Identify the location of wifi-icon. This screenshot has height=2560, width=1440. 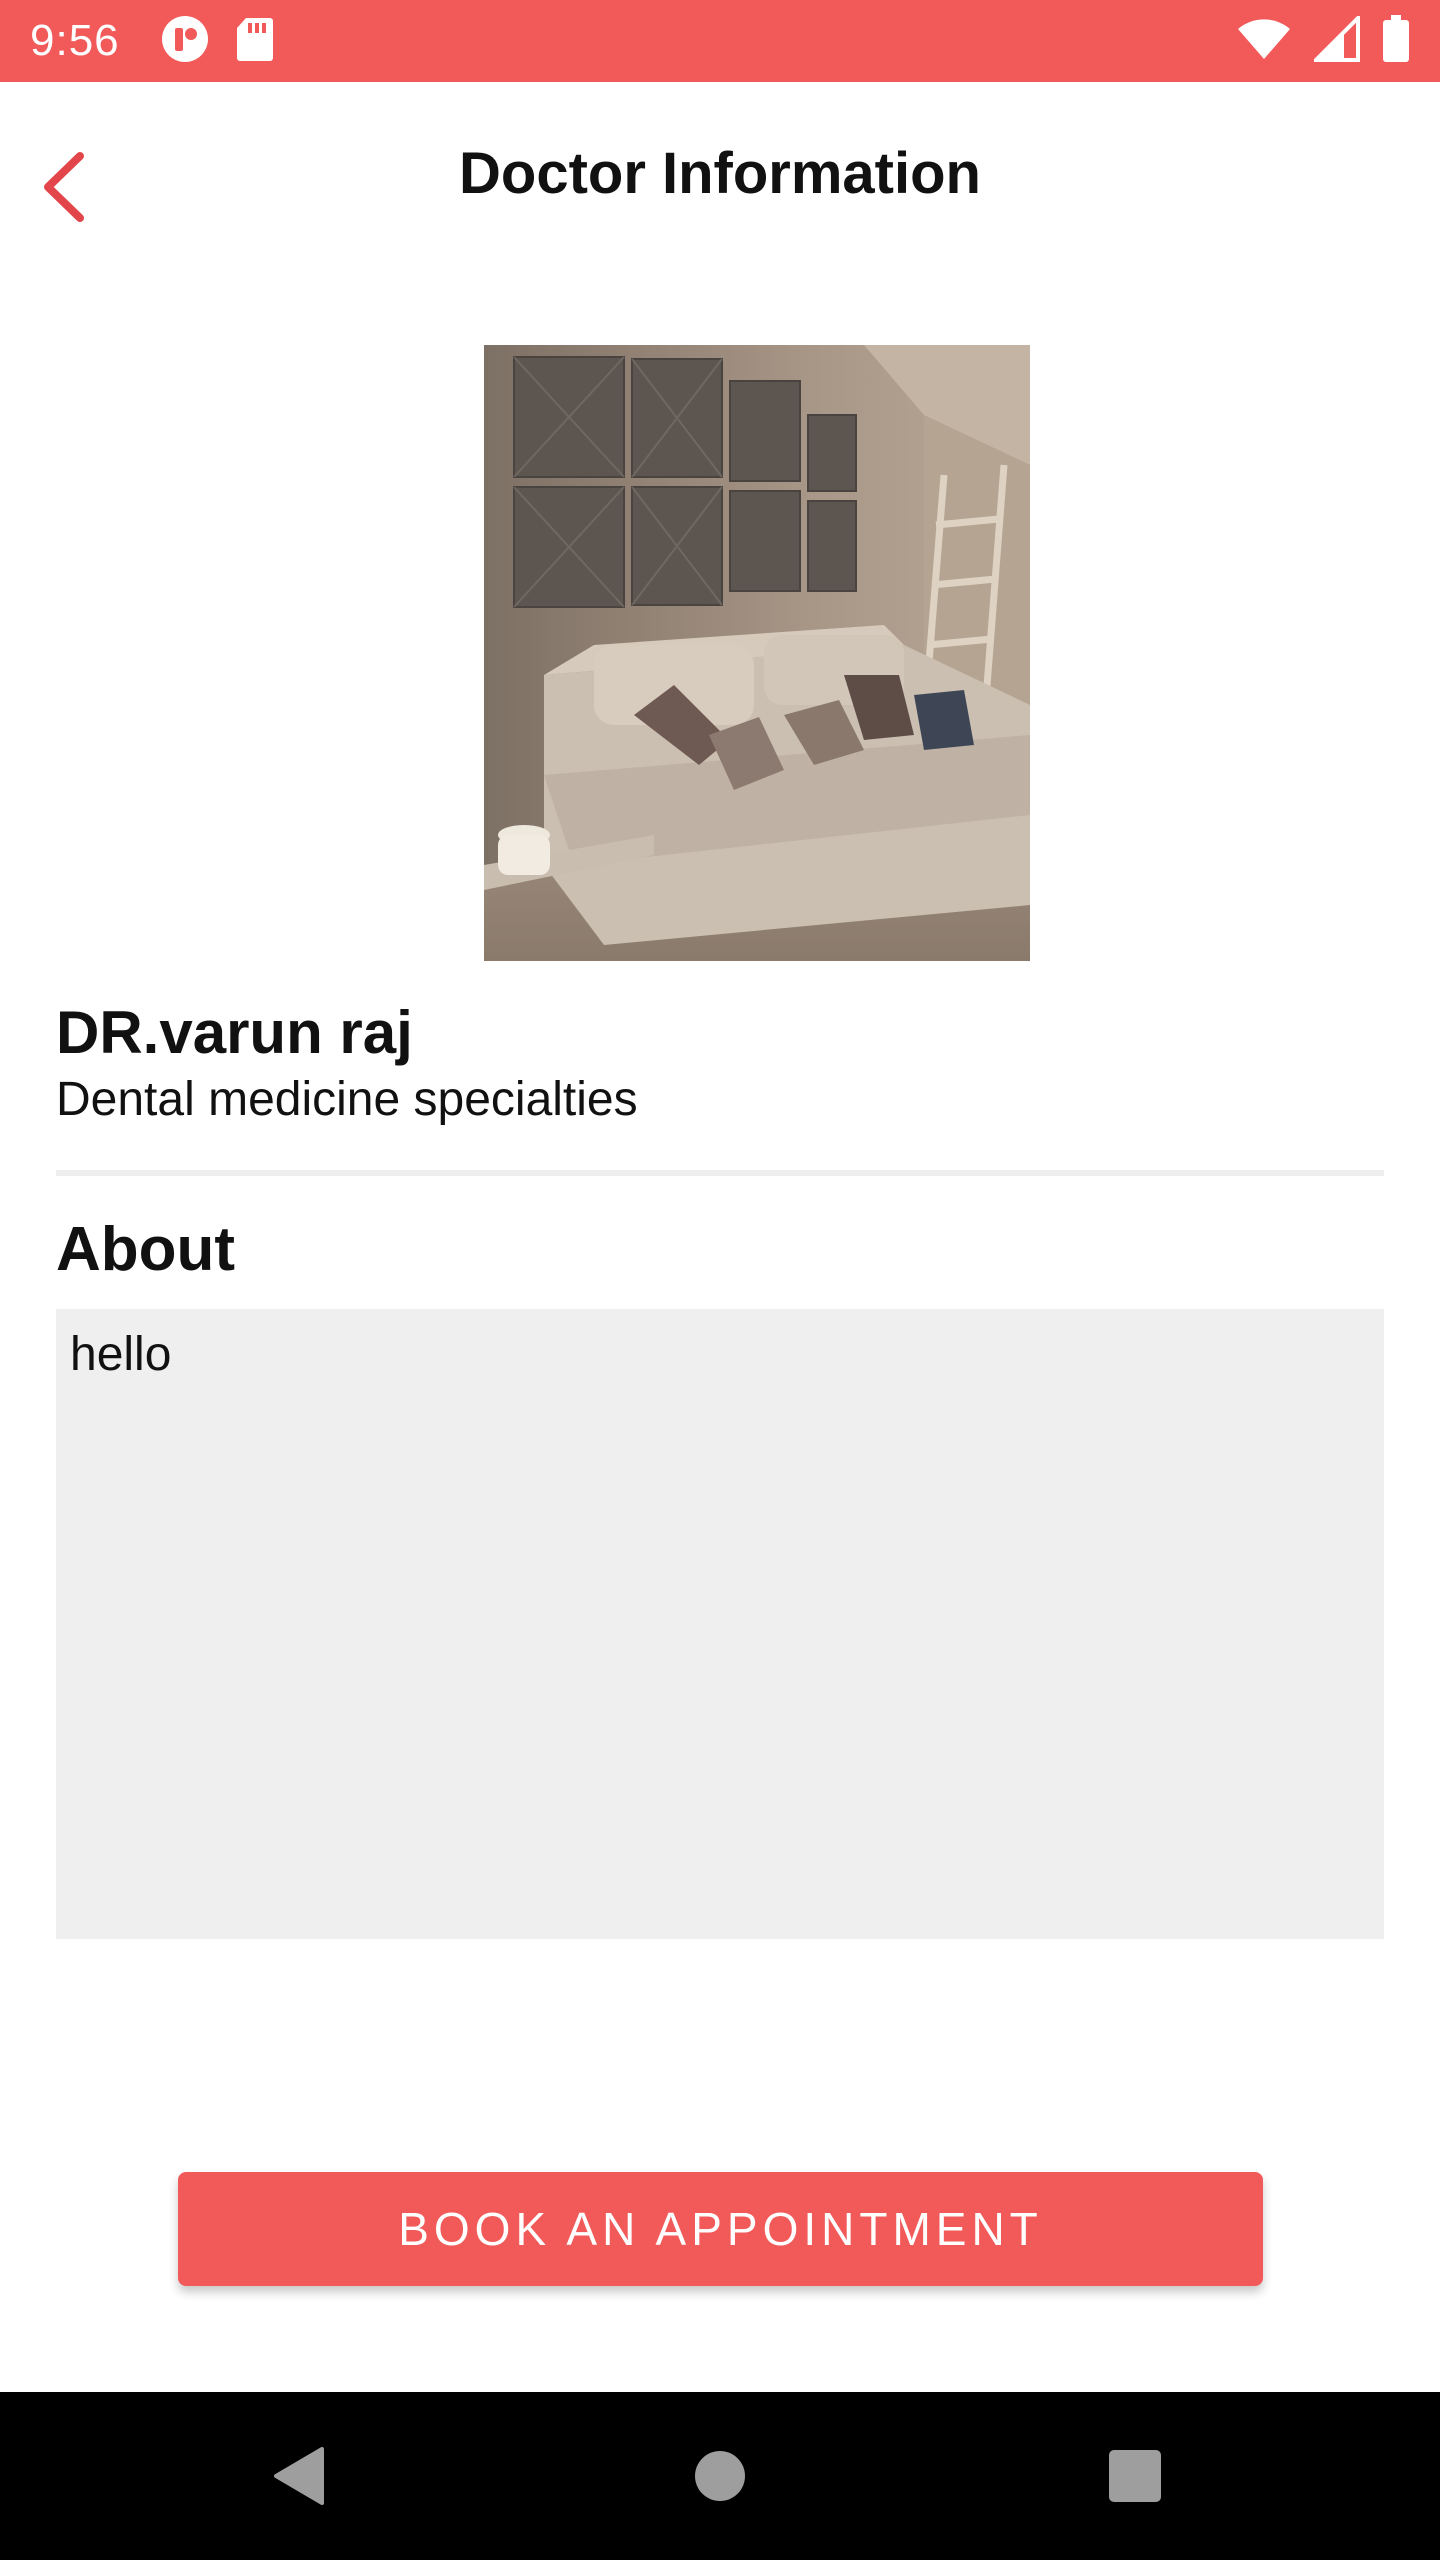
(1264, 41).